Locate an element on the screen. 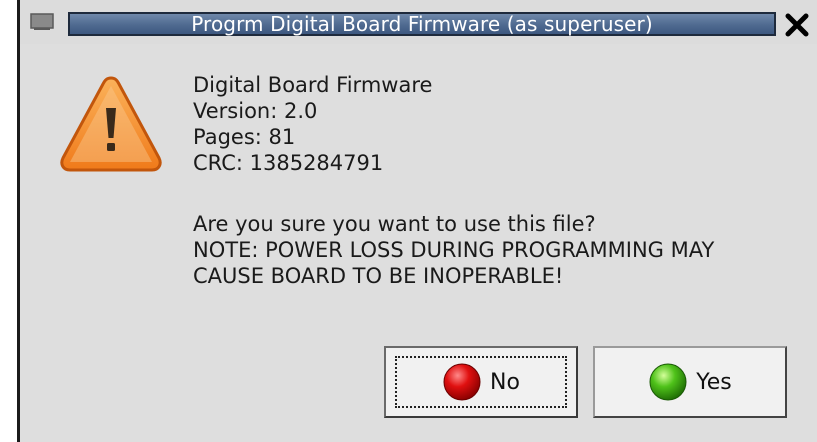 The height and width of the screenshot is (442, 817). firmware-name: Digital Board Firmware is located at coordinates (313, 85).